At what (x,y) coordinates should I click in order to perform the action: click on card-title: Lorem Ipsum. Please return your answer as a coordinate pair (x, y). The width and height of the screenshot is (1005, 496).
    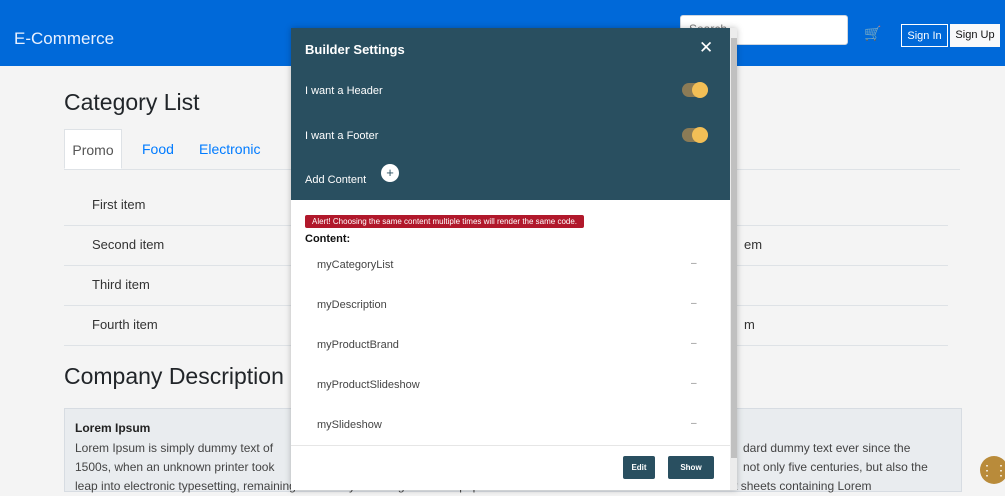
    Looking at the image, I should click on (113, 428).